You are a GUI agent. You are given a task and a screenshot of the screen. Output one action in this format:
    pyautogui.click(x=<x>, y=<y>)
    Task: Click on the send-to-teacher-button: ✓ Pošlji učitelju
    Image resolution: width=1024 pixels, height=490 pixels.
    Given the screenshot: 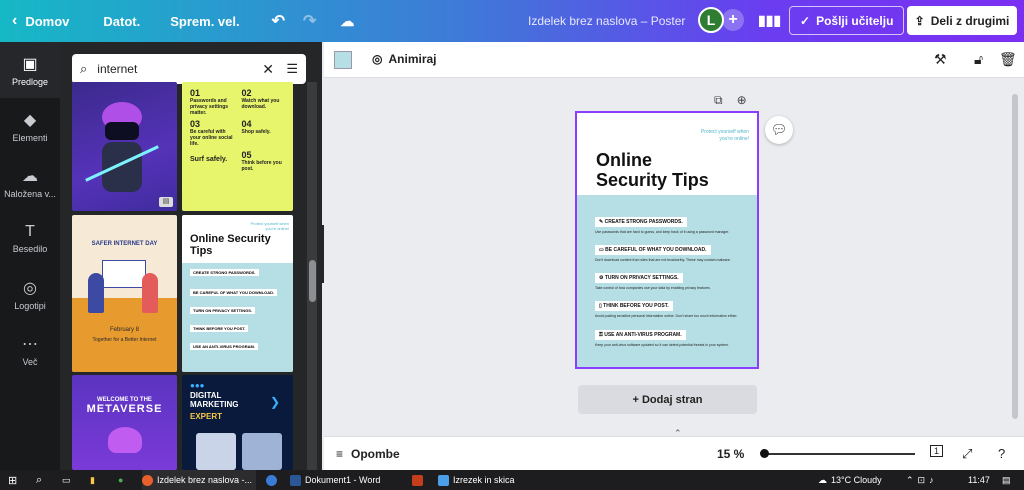 What is the action you would take?
    pyautogui.click(x=847, y=20)
    